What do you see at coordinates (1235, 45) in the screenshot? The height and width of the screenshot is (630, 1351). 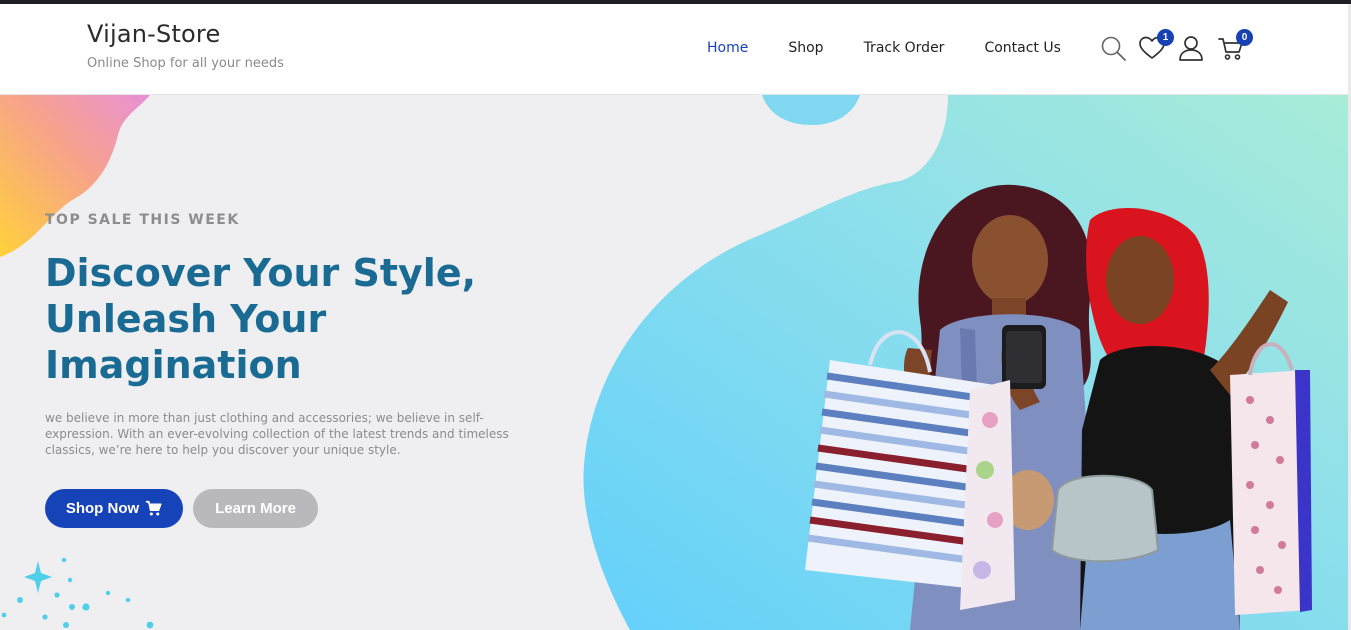 I see `cart-button: 0` at bounding box center [1235, 45].